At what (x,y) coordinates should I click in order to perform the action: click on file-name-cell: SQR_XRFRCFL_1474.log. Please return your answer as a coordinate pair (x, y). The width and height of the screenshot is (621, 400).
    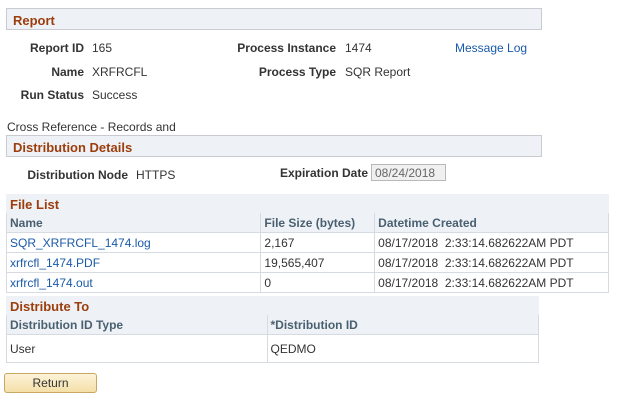
    Looking at the image, I should click on (133, 242).